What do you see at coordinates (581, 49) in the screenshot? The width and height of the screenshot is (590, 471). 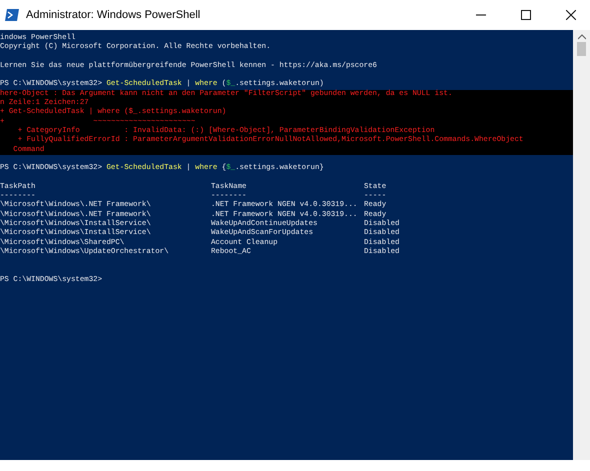 I see `scrollbar-thumb` at bounding box center [581, 49].